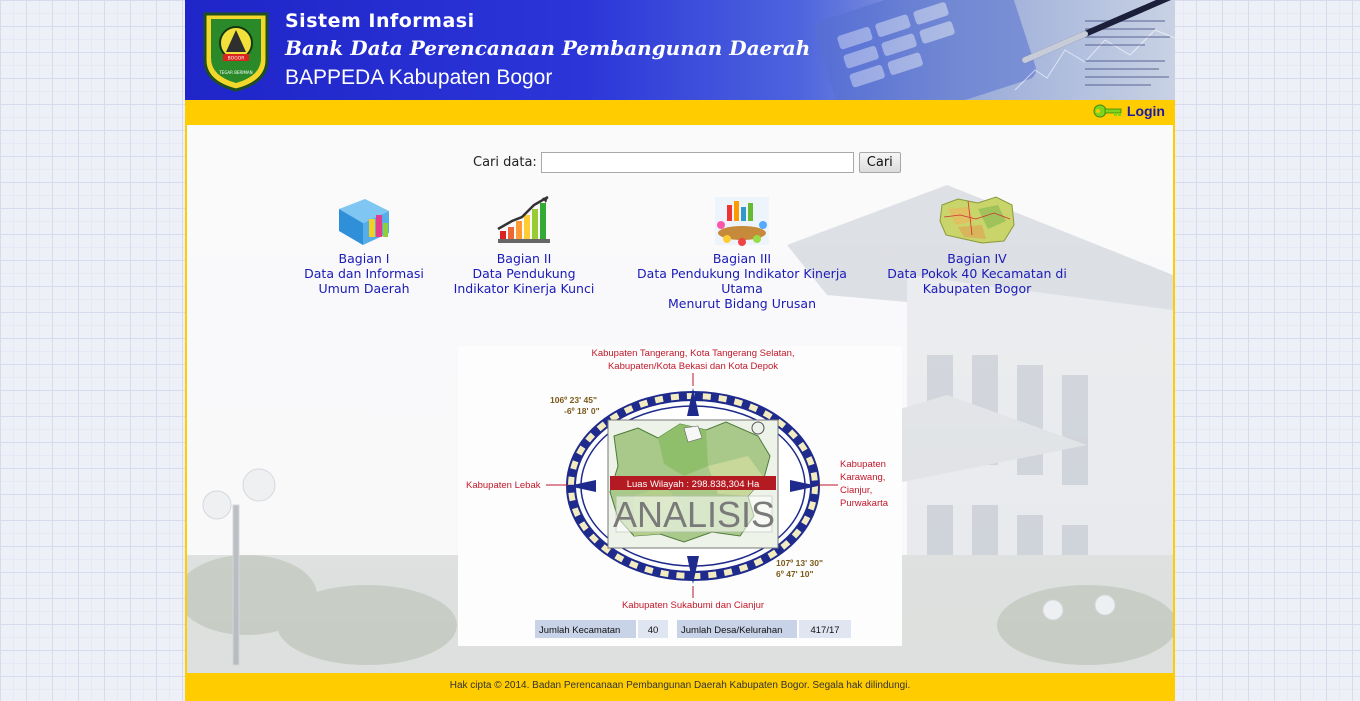  What do you see at coordinates (863, 464) in the screenshot?
I see `label-east-line1: Kabupaten` at bounding box center [863, 464].